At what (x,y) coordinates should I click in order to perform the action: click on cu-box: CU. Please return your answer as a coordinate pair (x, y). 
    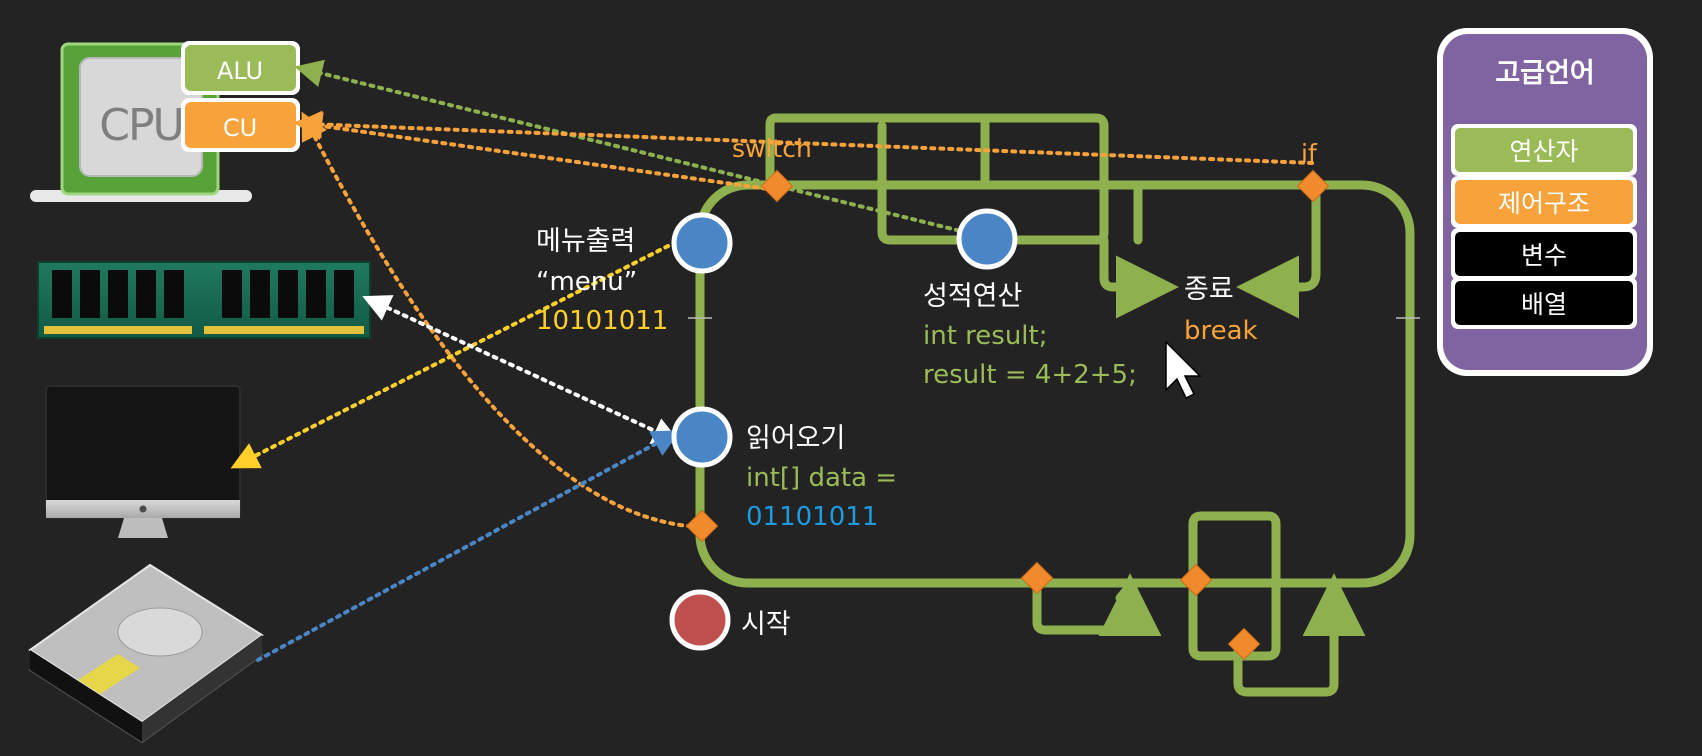
    Looking at the image, I should click on (240, 125).